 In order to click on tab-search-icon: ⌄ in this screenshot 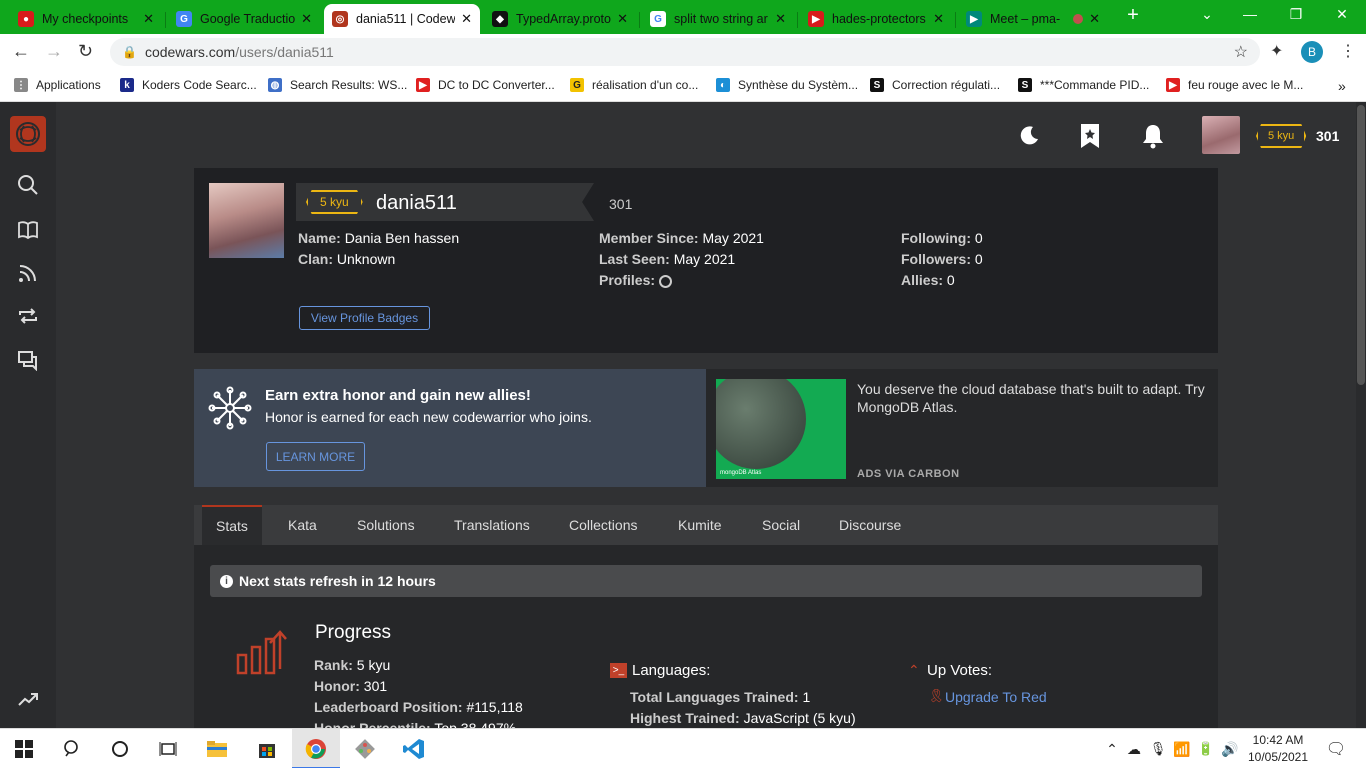, I will do `click(1207, 14)`.